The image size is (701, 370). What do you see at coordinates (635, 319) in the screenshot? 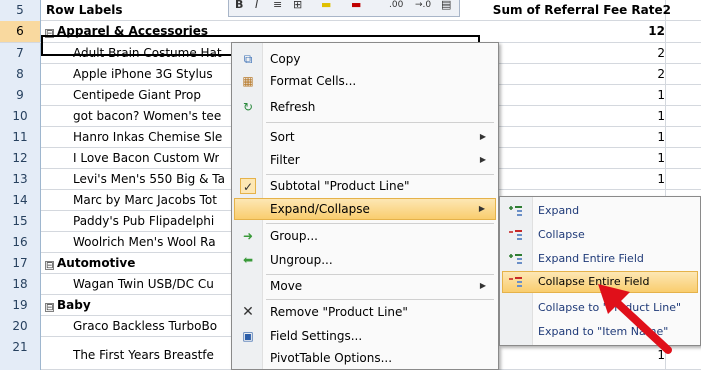
I see `annotation-arrow-icon` at bounding box center [635, 319].